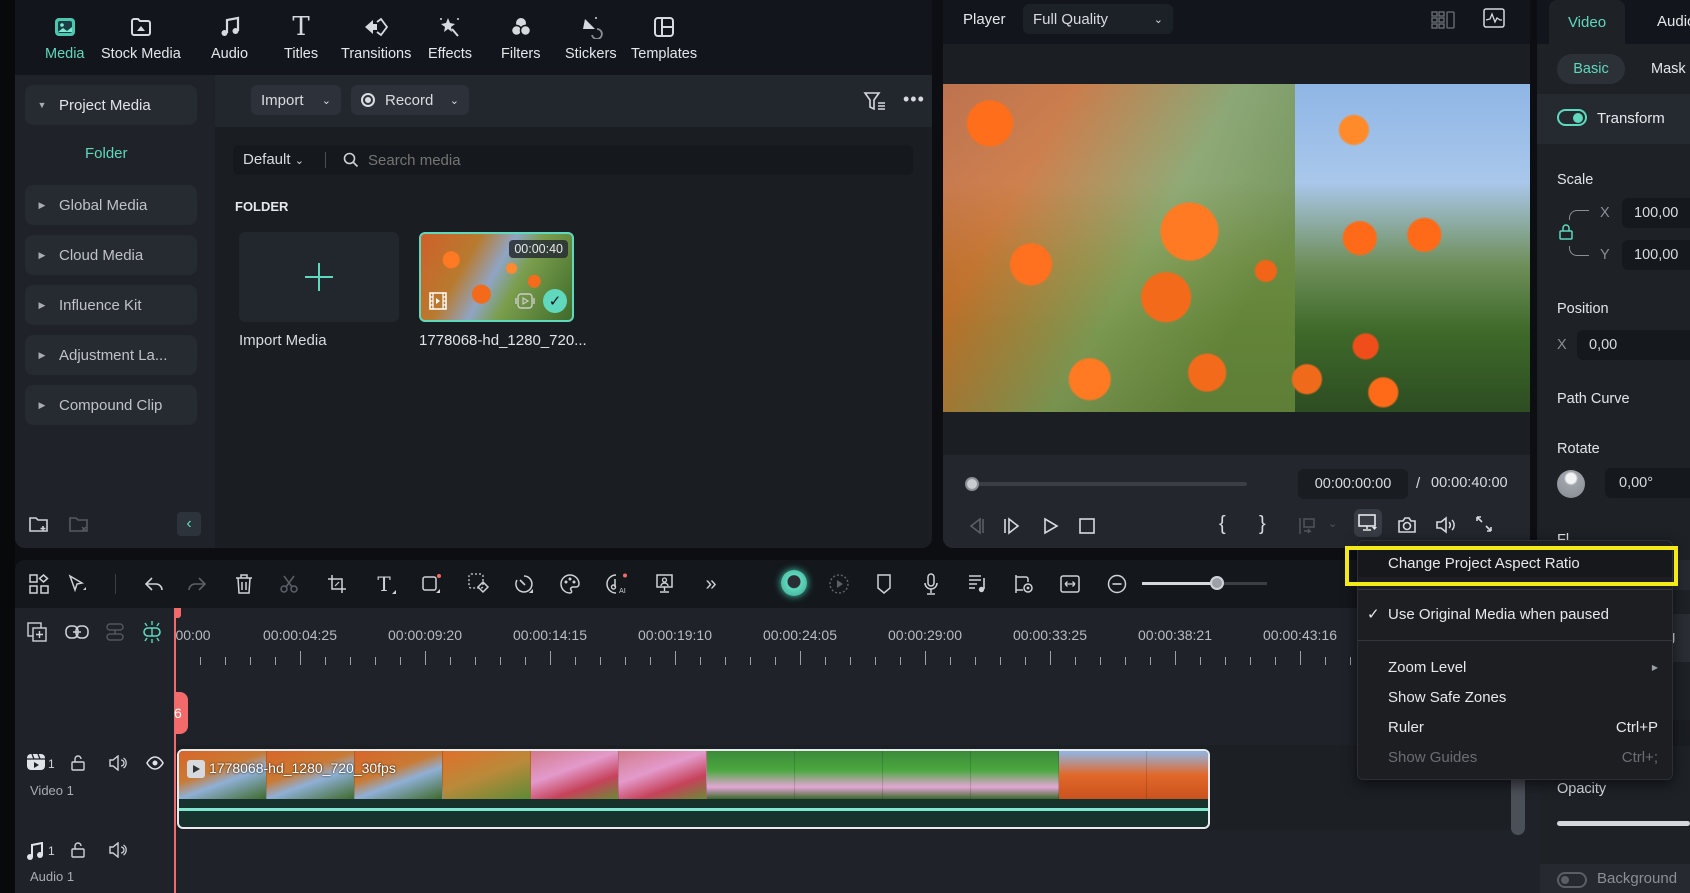 The image size is (1690, 893). I want to click on preview-render-icon, so click(1024, 584).